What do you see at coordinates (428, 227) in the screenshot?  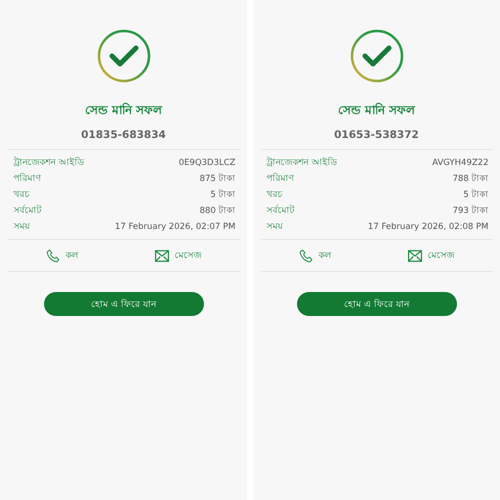 I see `detail-value: 17 February 2026, 02:08 PM` at bounding box center [428, 227].